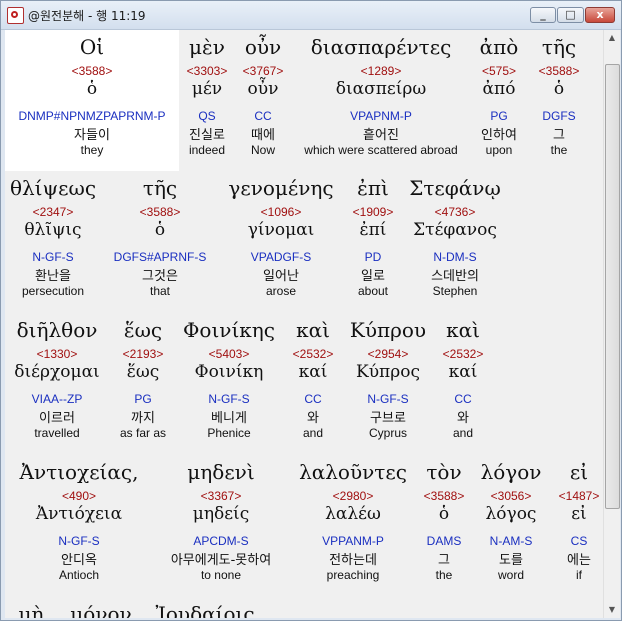 This screenshot has height=621, width=622. What do you see at coordinates (510, 575) in the screenshot?
I see `english-gloss: word` at bounding box center [510, 575].